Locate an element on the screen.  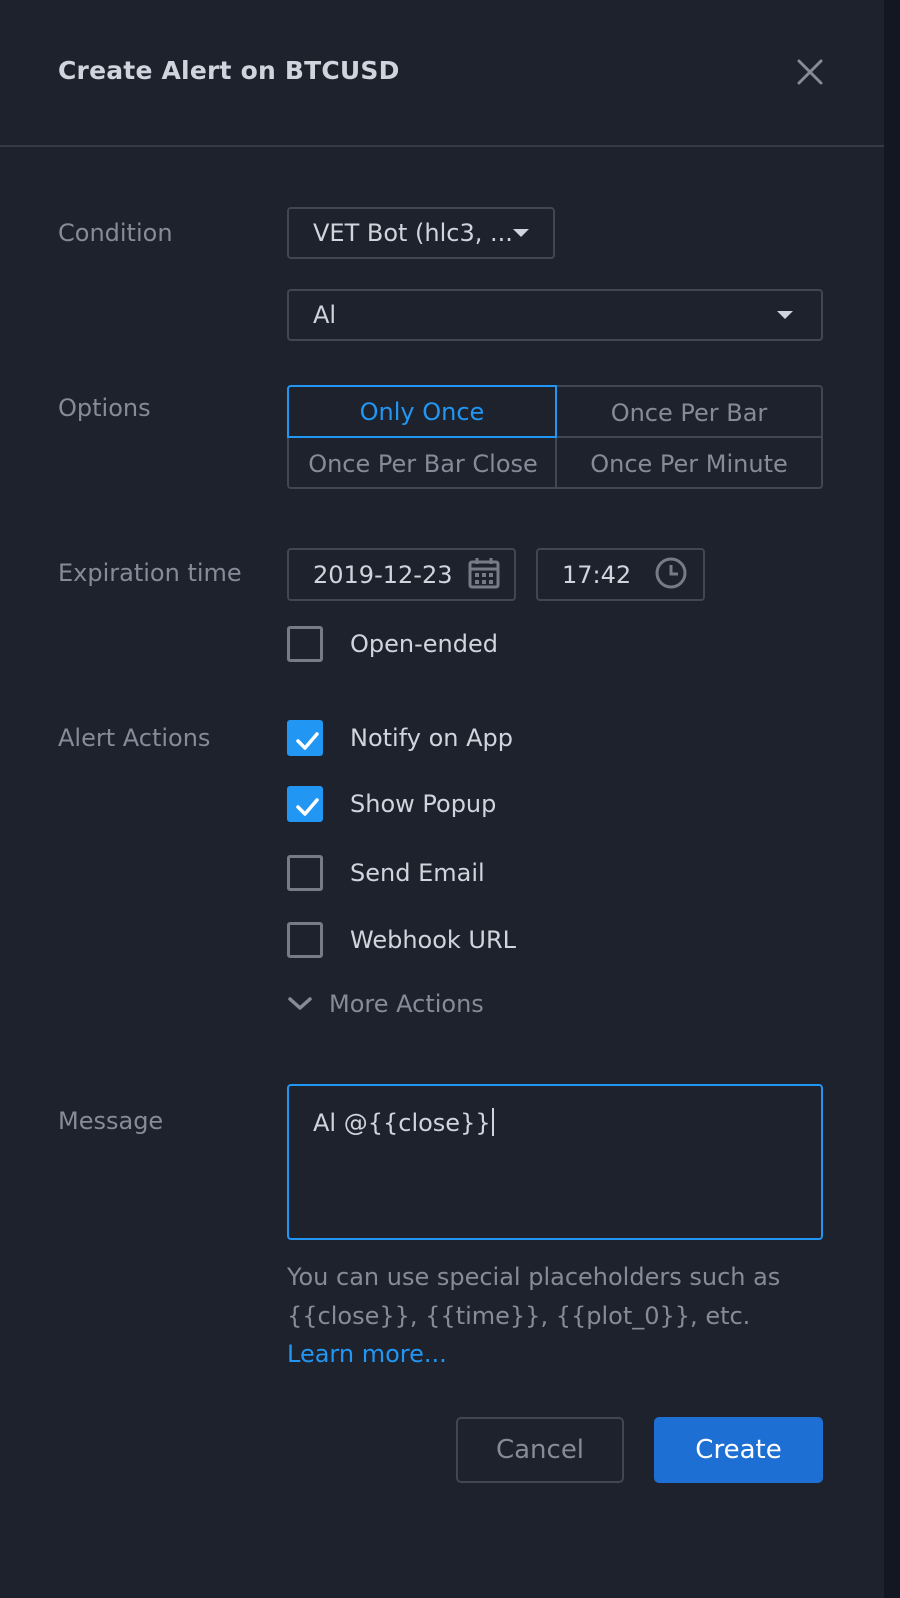
show-popup-label: Show Popup is located at coordinates (423, 804).